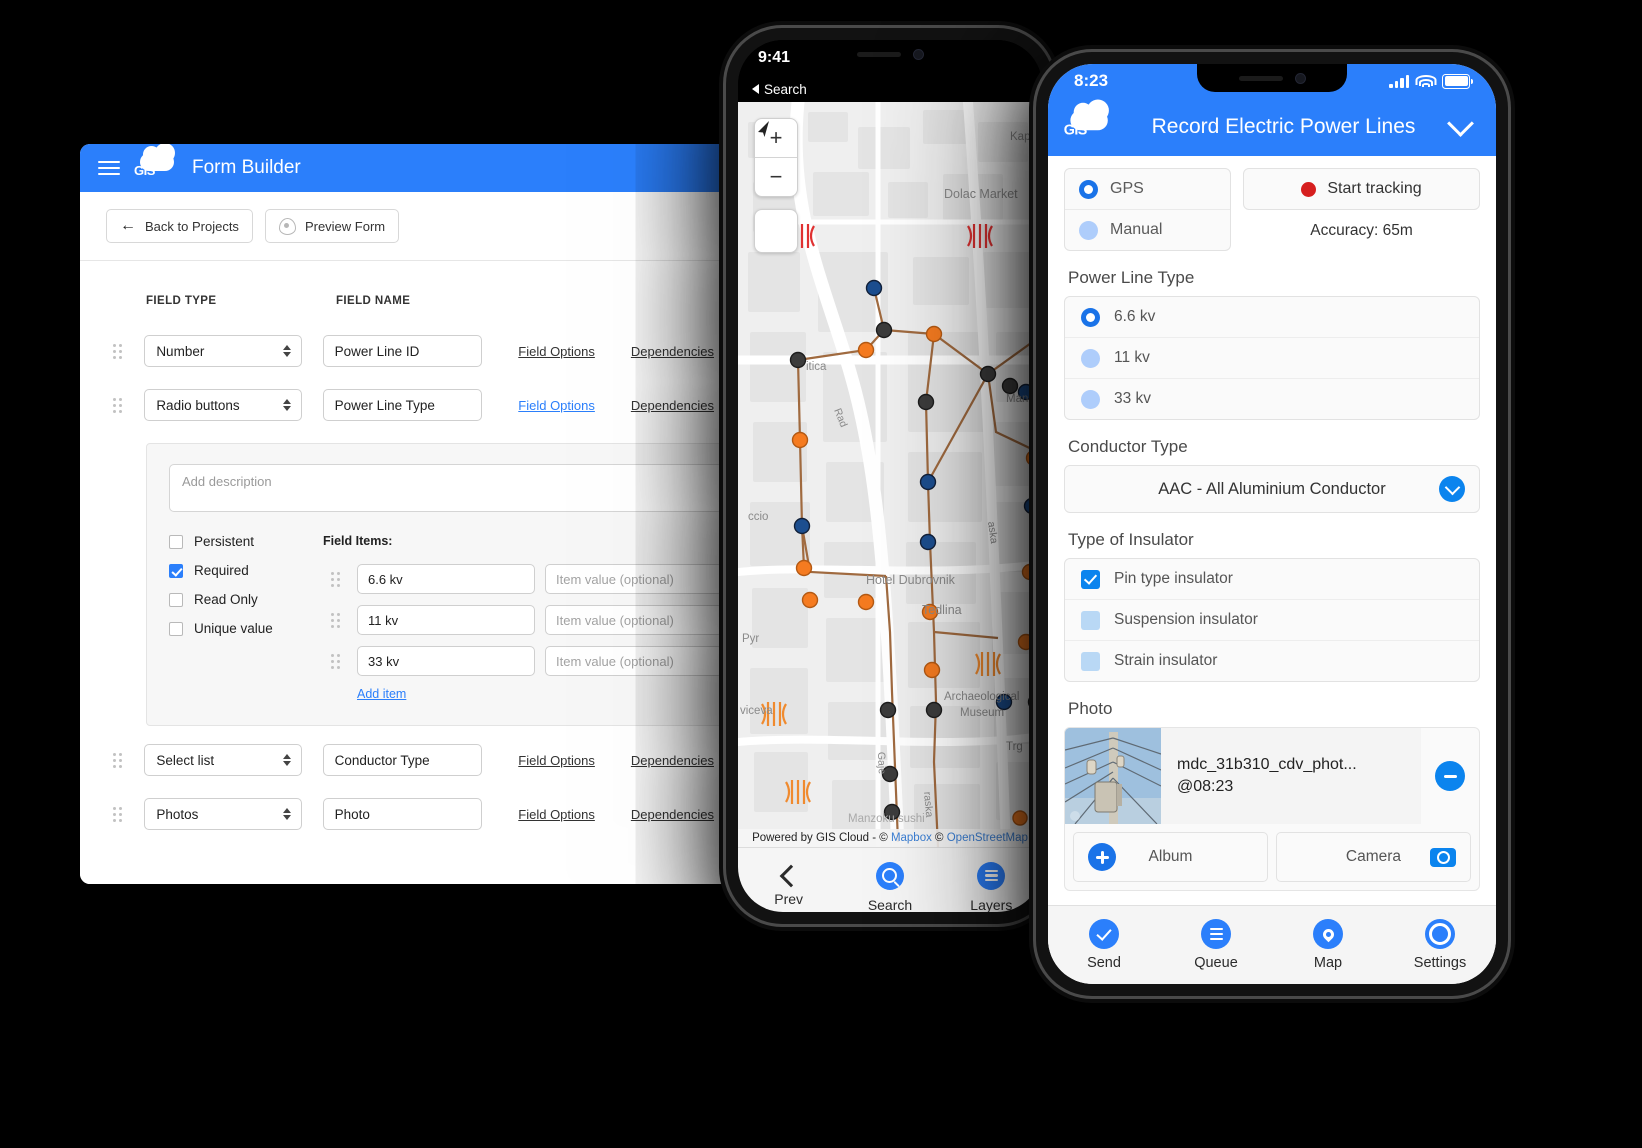  What do you see at coordinates (755, 89) in the screenshot?
I see `triangle-left-icon` at bounding box center [755, 89].